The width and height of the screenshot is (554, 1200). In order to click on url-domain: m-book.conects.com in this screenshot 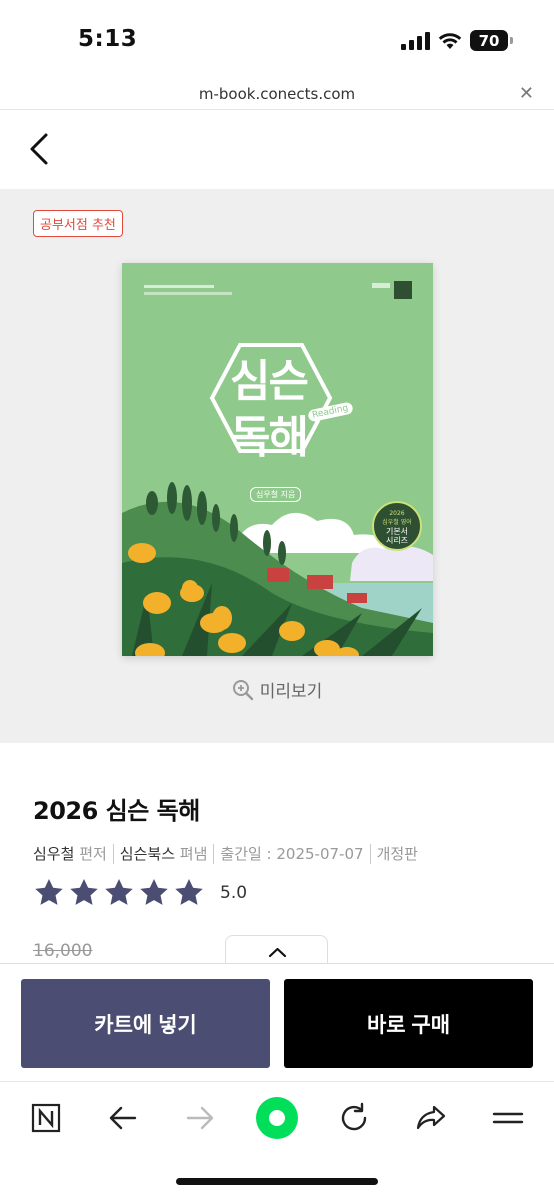, I will do `click(277, 94)`.